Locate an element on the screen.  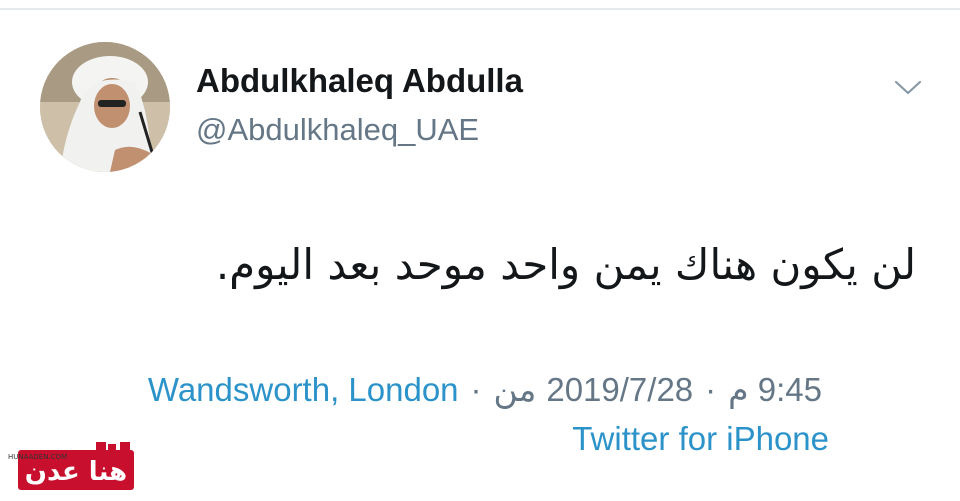
tweet-date: 2019/7/28 is located at coordinates (614, 390).